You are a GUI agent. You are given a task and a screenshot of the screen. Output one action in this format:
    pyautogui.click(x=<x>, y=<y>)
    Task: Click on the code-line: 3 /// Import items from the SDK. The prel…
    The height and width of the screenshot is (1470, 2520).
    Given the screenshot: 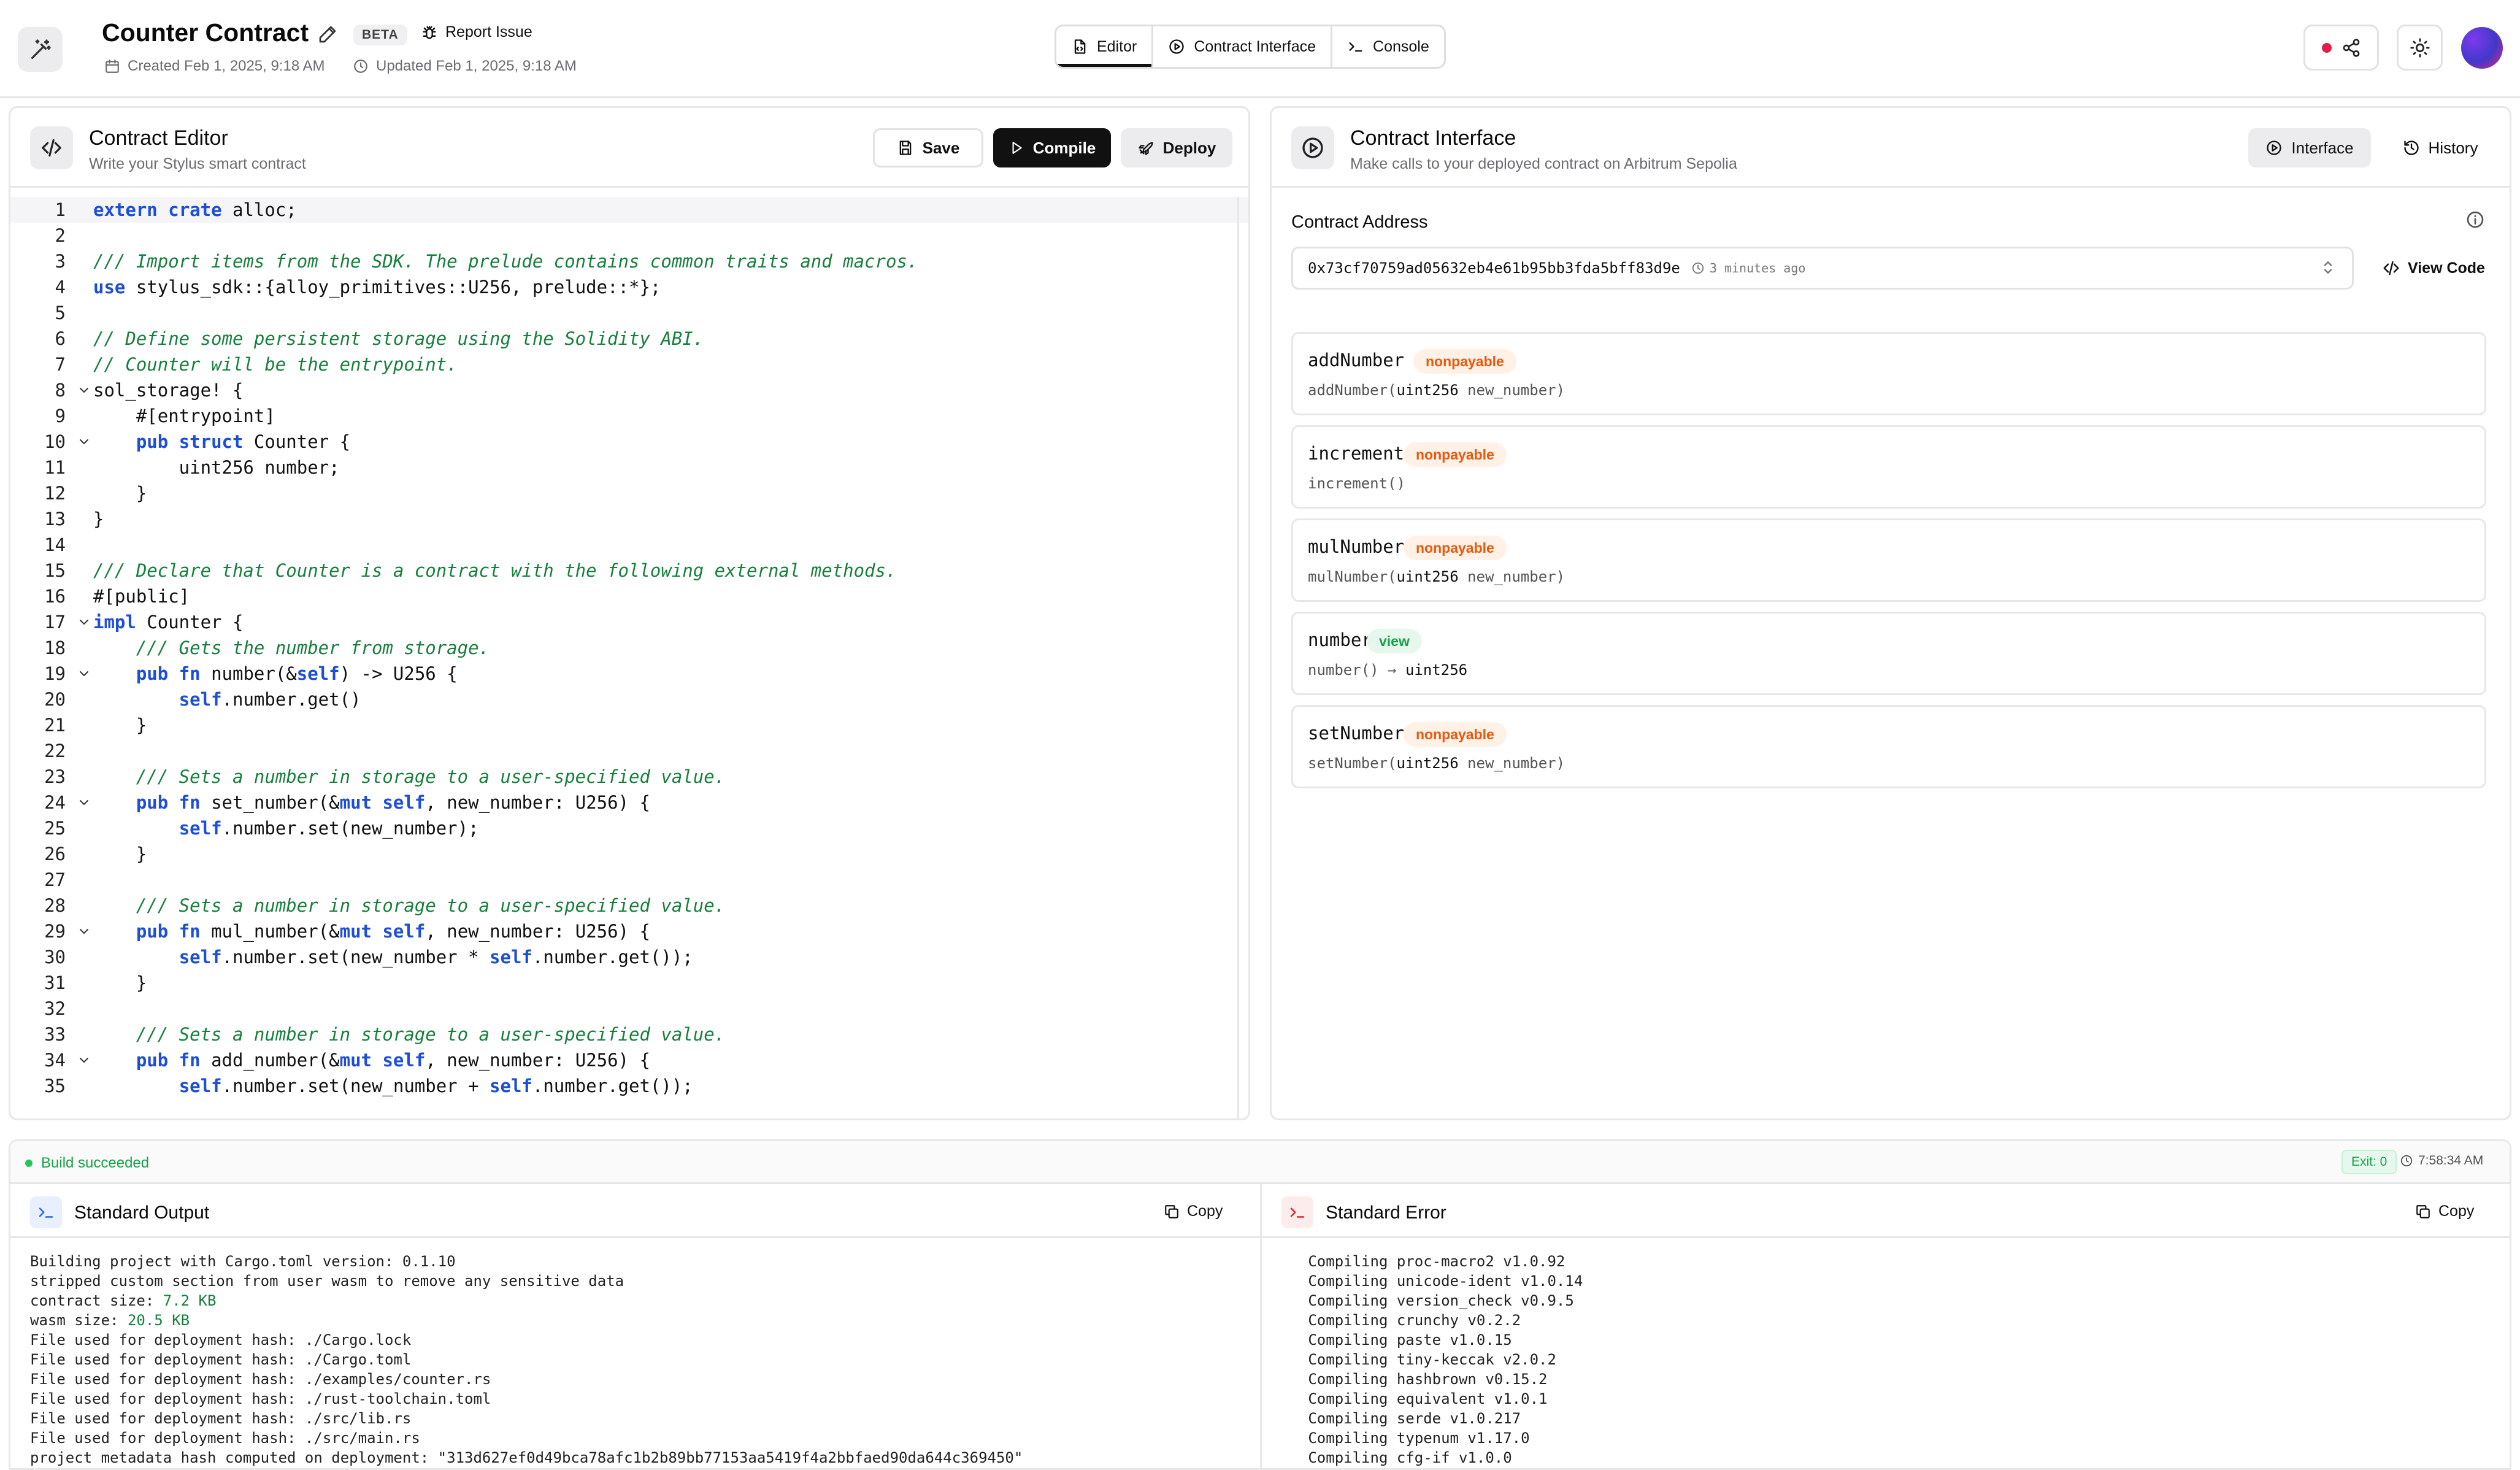 What is the action you would take?
    pyautogui.click(x=629, y=261)
    